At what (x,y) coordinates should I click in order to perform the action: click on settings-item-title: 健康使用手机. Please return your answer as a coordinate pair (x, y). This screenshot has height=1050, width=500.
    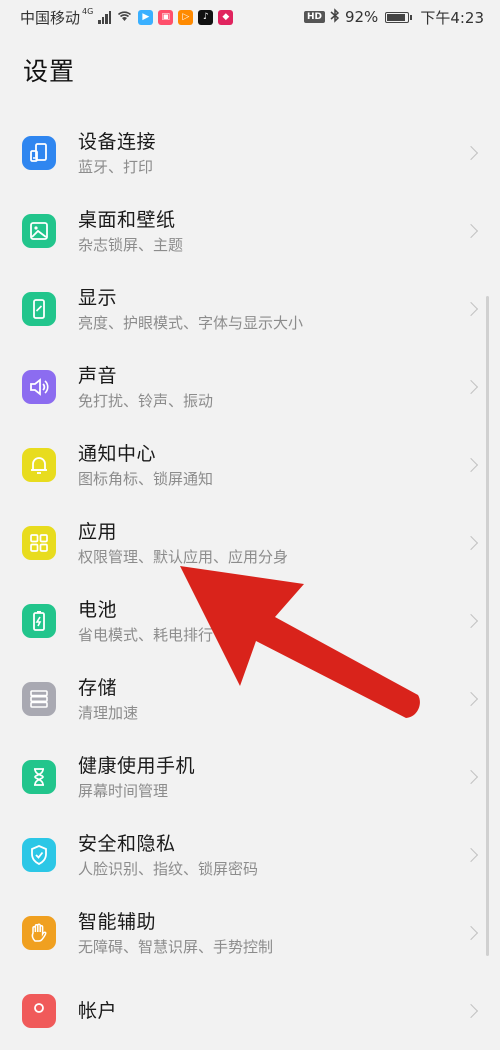
    Looking at the image, I should click on (137, 765).